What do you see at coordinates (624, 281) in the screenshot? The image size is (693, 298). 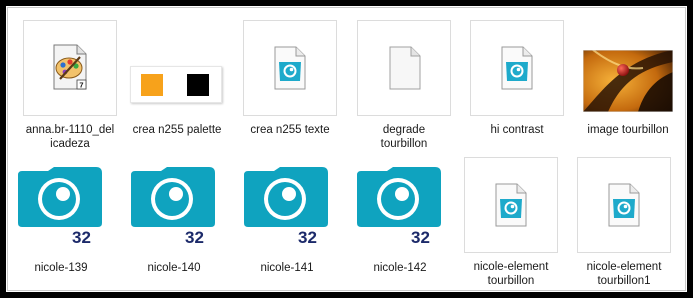 I see `file-label-line2: tourbillon1` at bounding box center [624, 281].